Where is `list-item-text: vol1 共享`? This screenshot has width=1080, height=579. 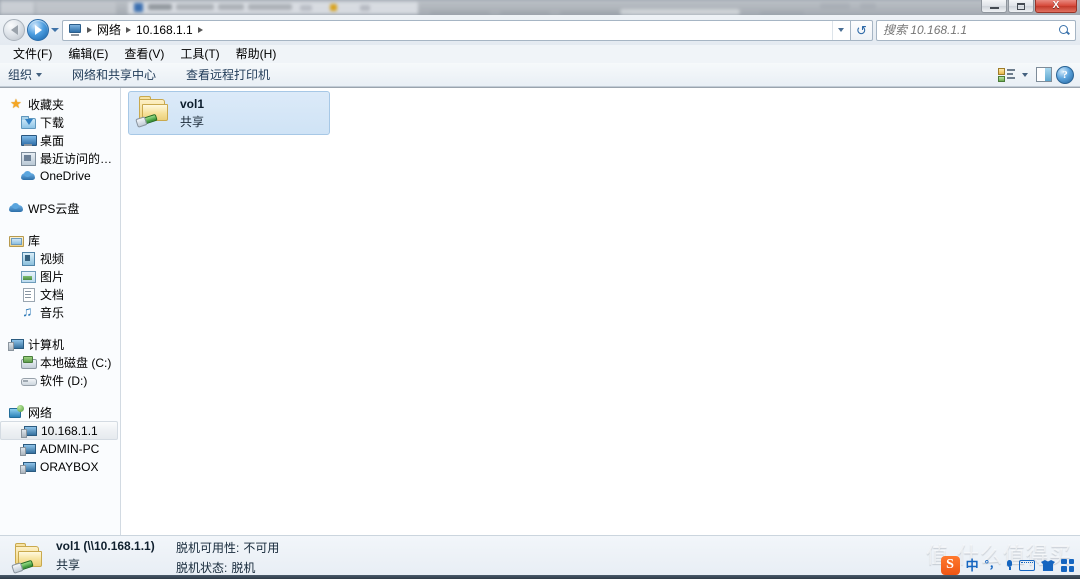 list-item-text: vol1 共享 is located at coordinates (192, 113).